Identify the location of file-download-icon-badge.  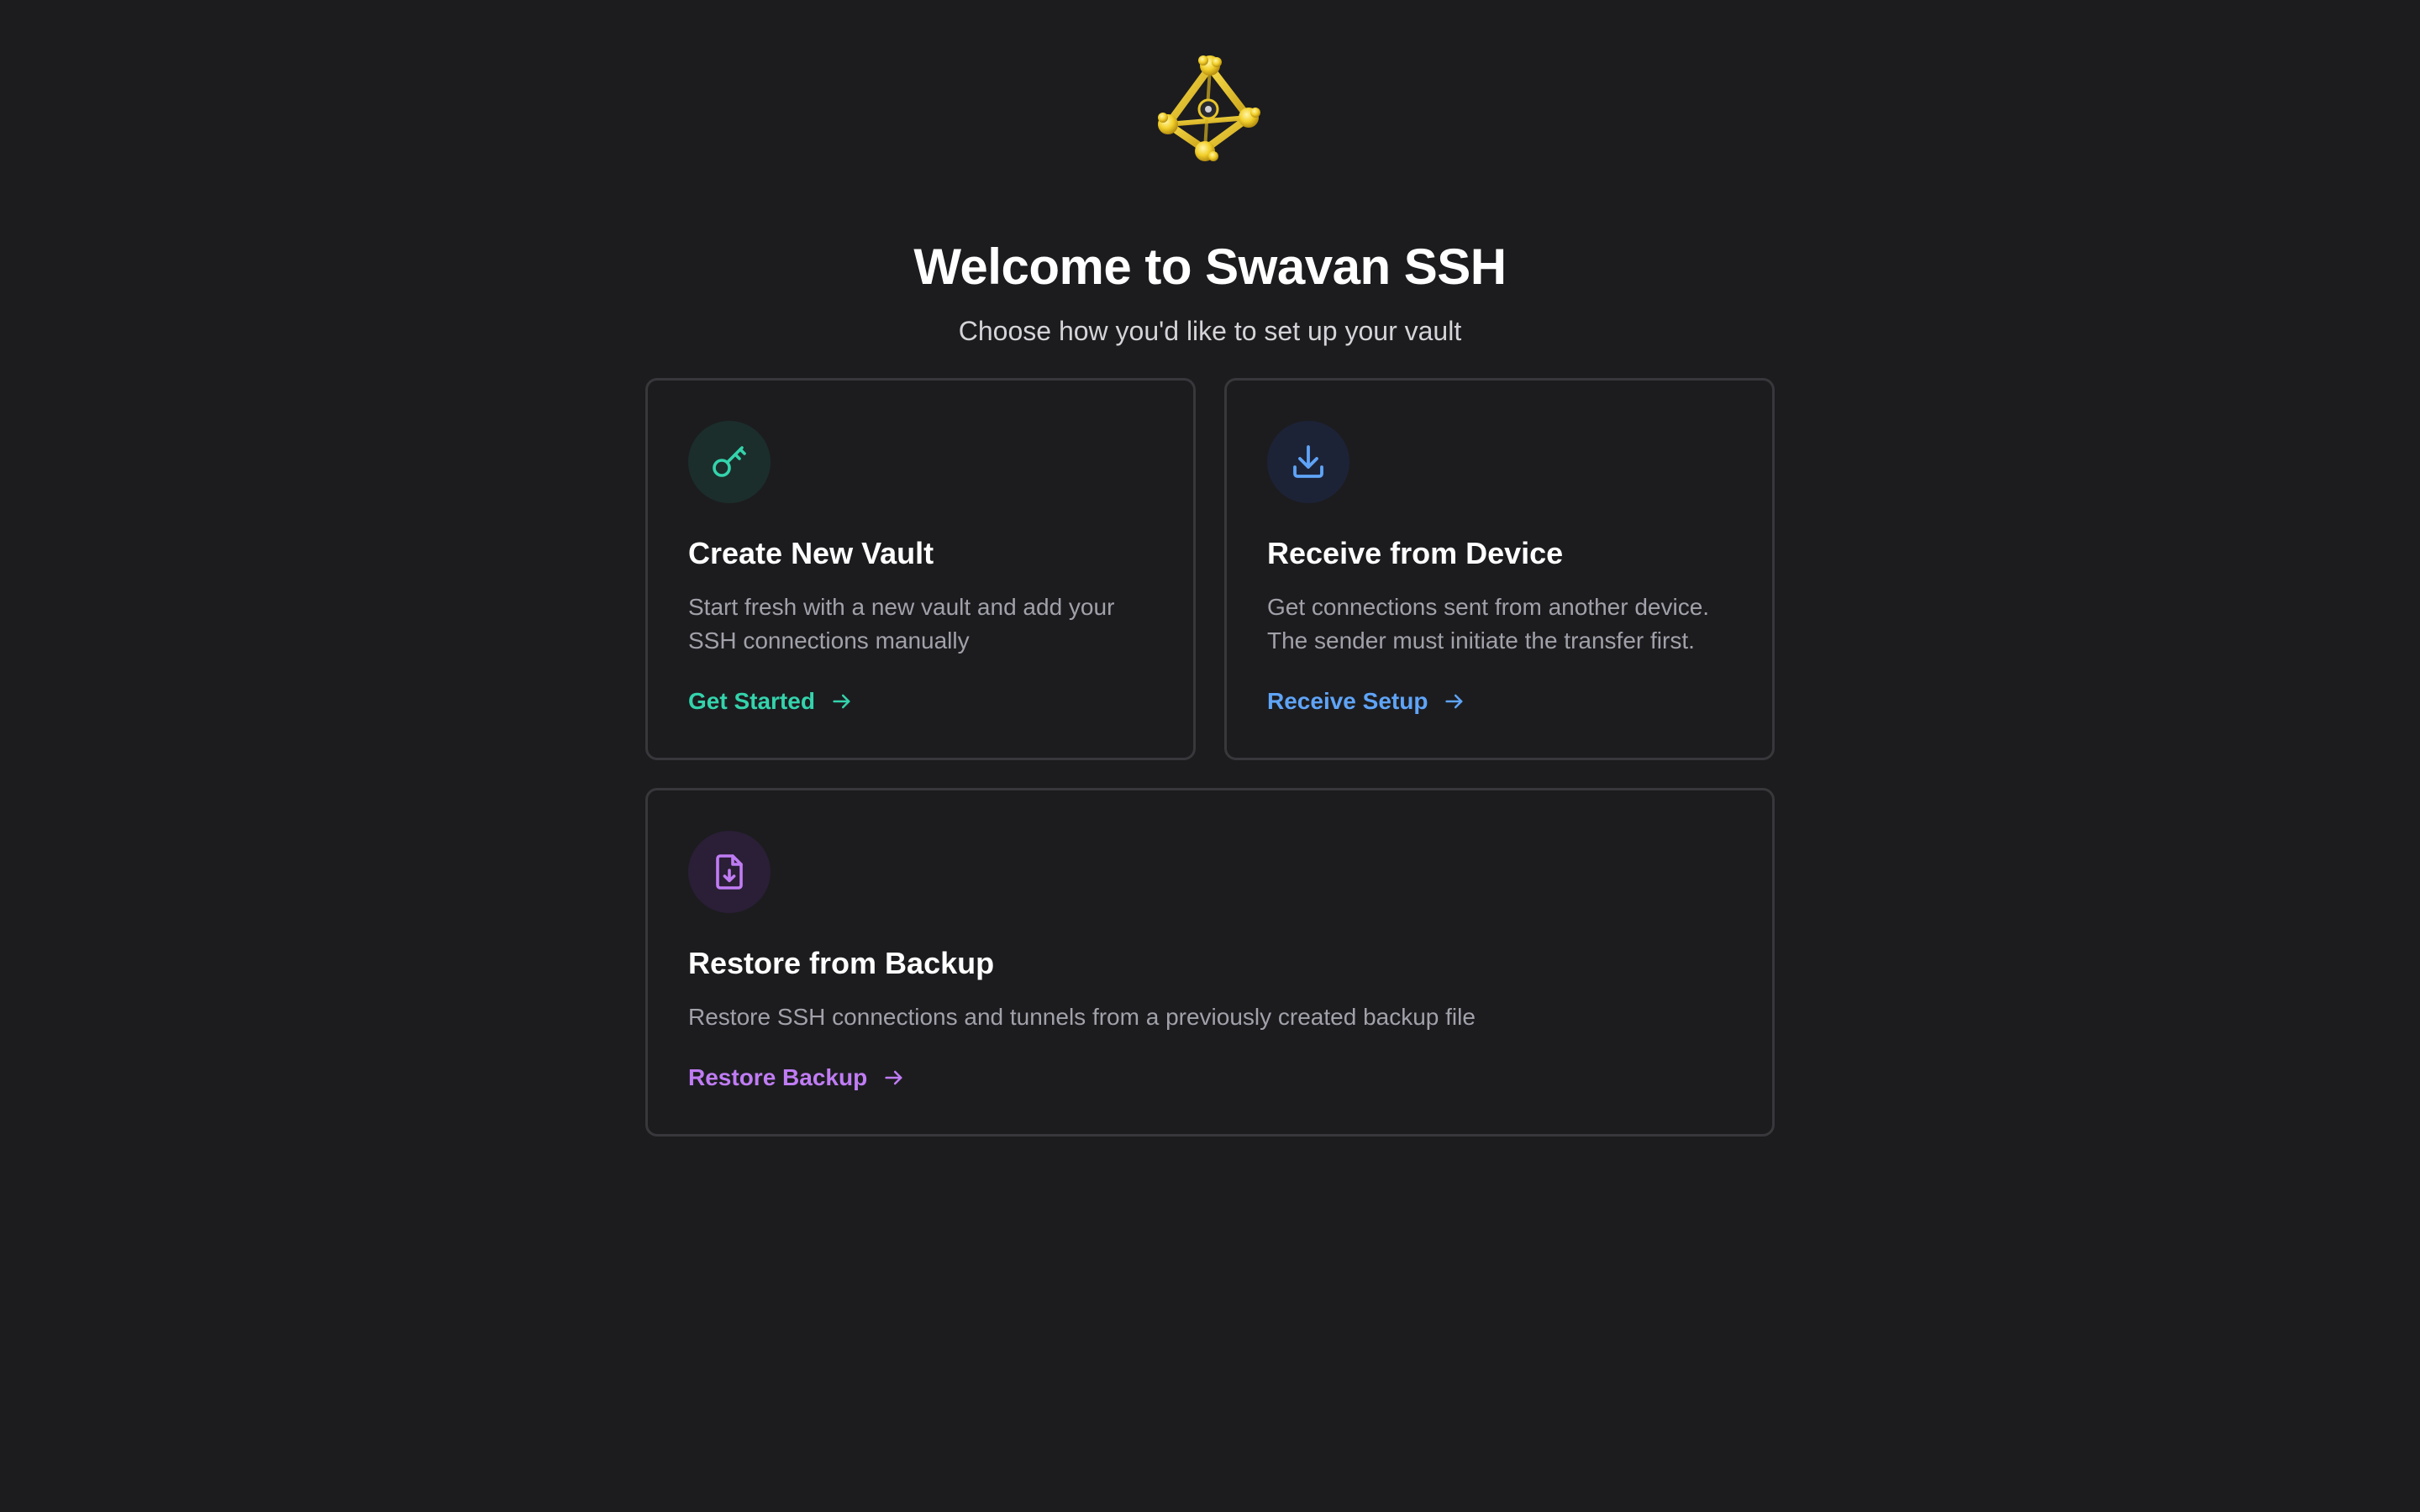
(729, 872).